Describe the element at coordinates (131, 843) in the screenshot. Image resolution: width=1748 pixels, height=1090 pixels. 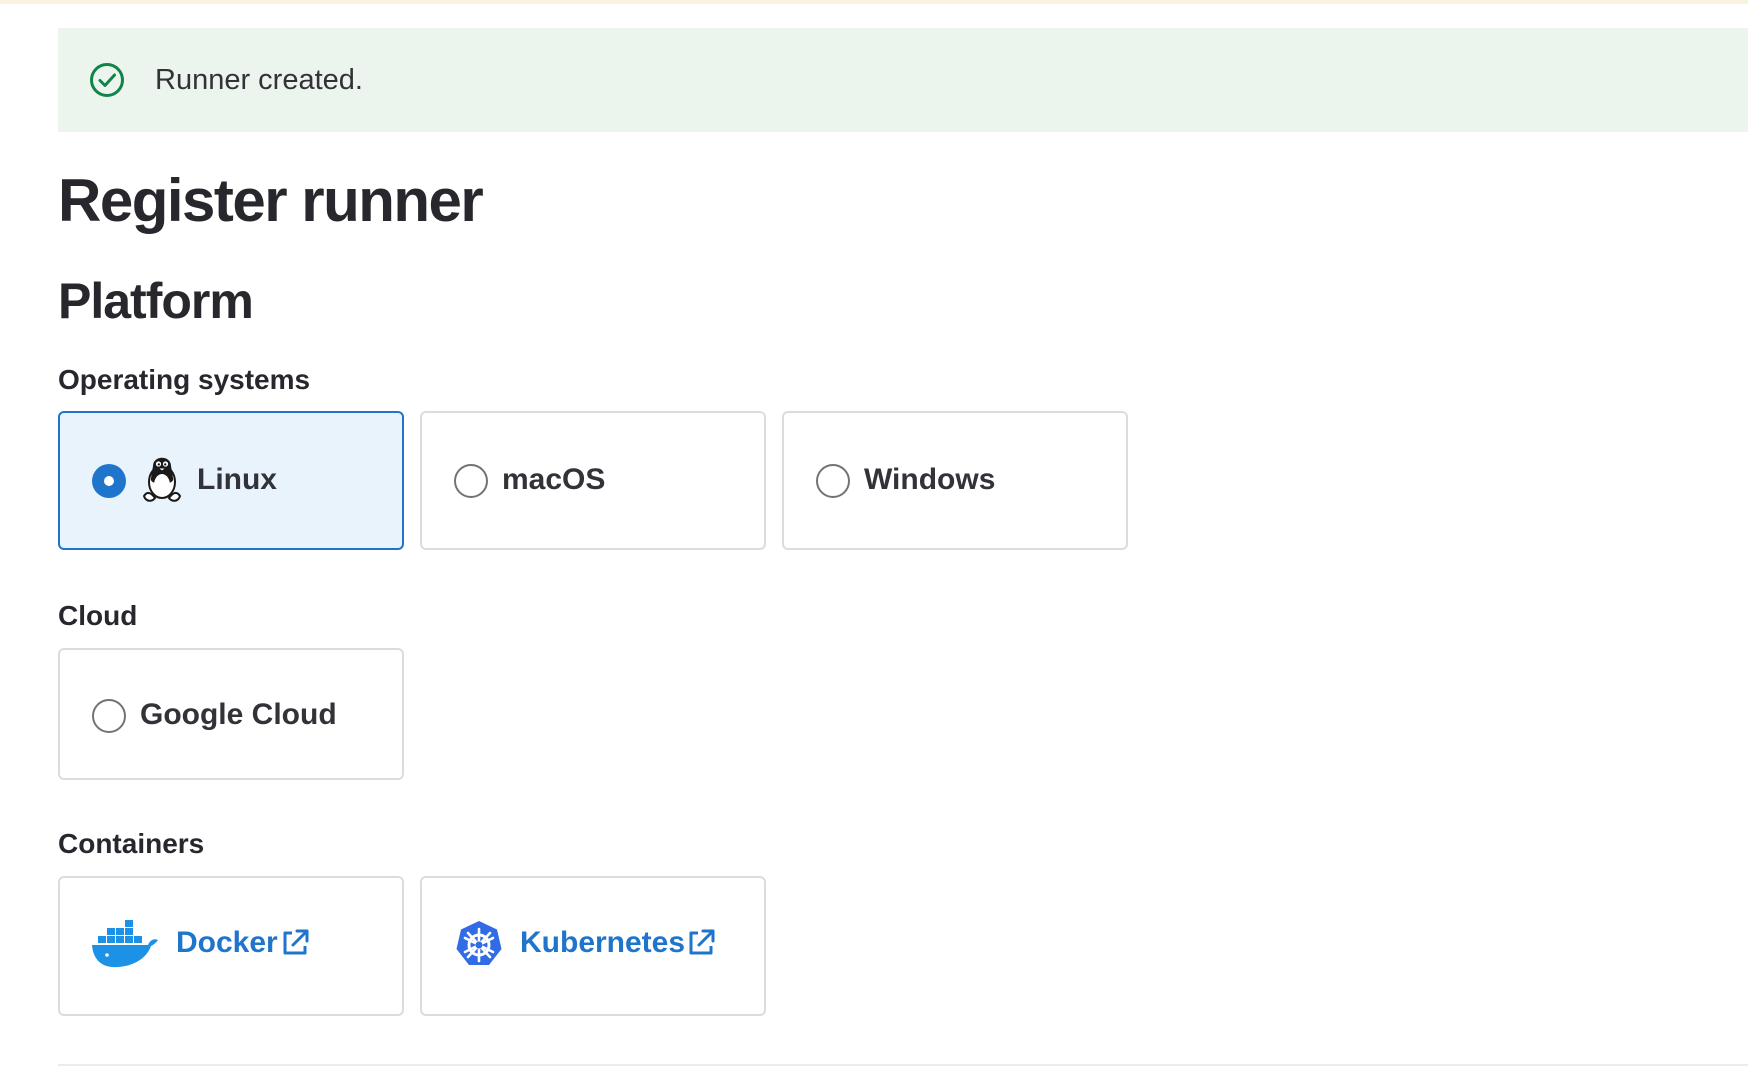
I see `containers-label: Containers` at that location.